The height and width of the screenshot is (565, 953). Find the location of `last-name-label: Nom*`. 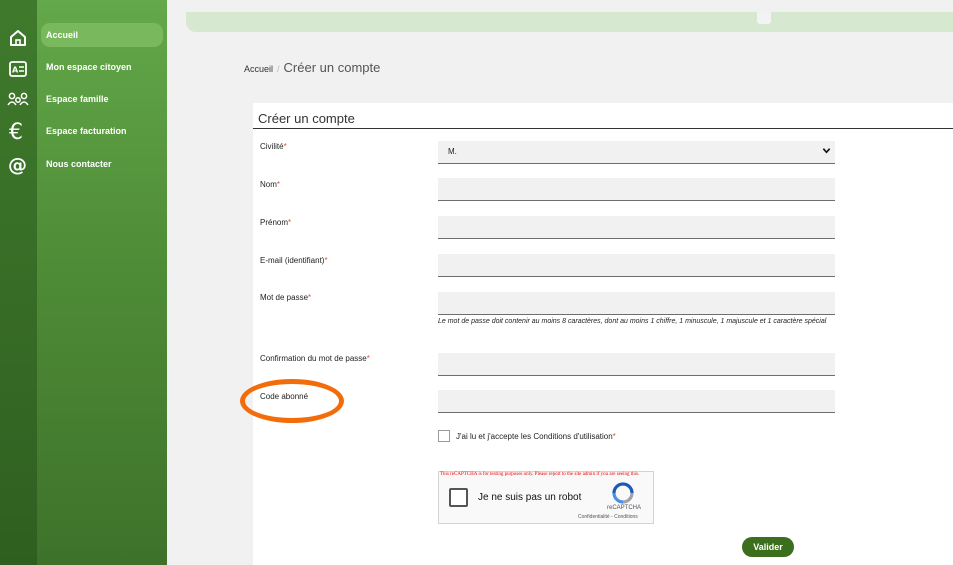

last-name-label: Nom* is located at coordinates (270, 184).